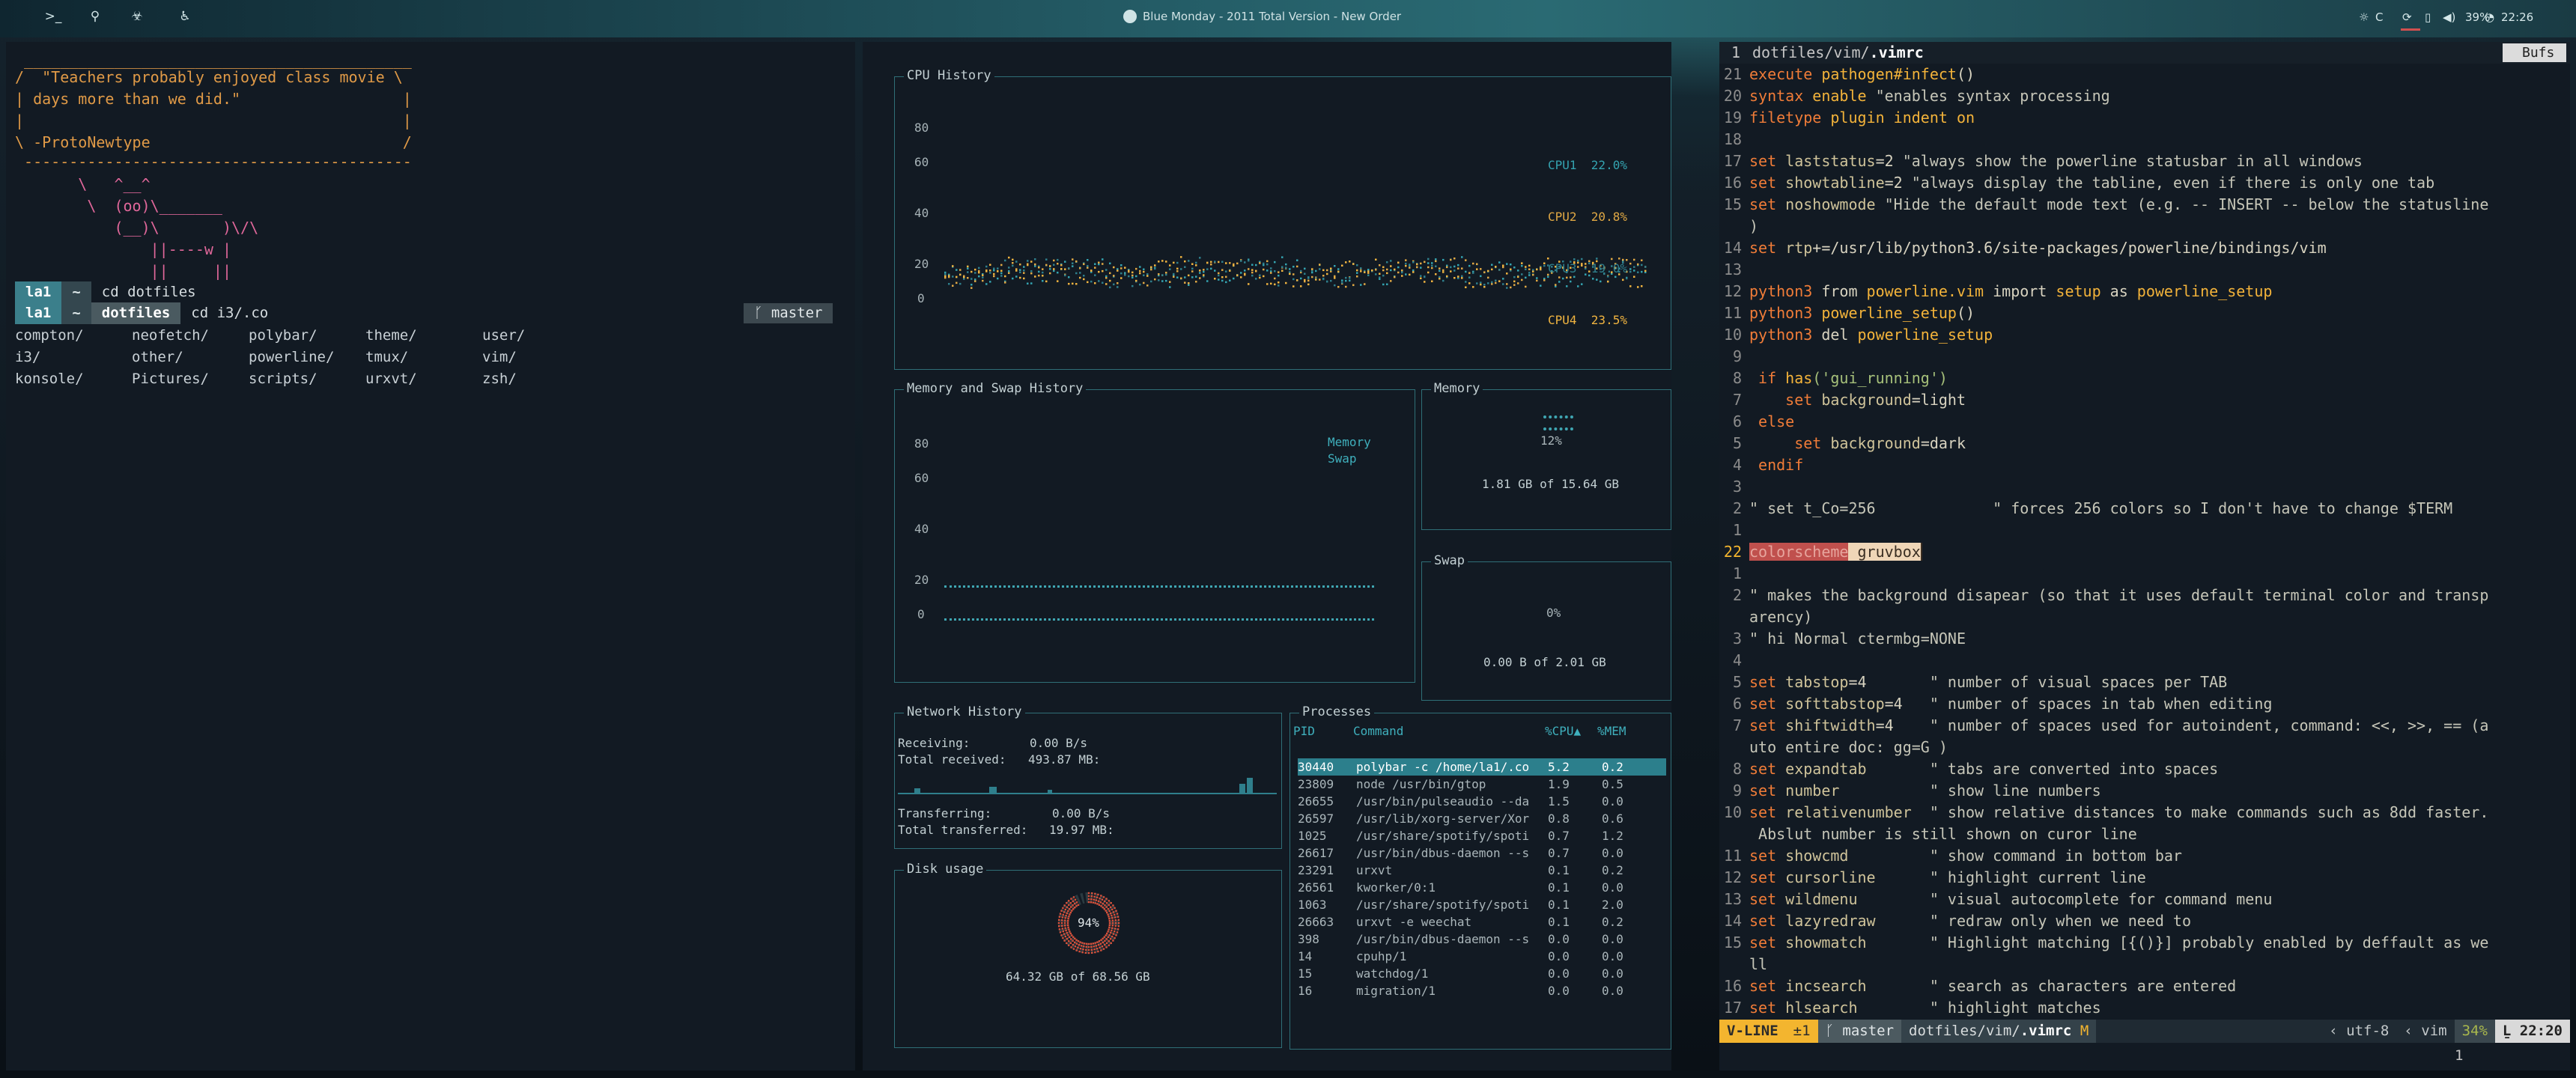  What do you see at coordinates (1414, 922) in the screenshot?
I see `process-command: urxvt -e weechat` at bounding box center [1414, 922].